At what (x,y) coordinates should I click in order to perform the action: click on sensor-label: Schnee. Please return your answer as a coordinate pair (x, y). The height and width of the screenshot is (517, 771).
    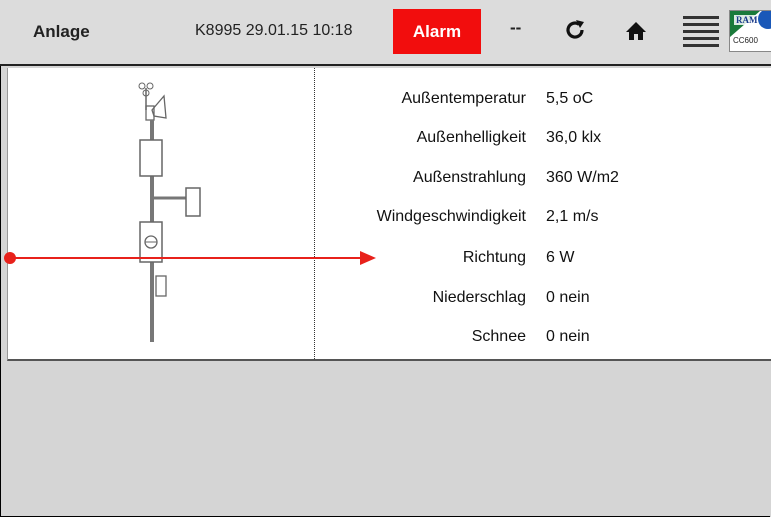
    Looking at the image, I should click on (498, 336).